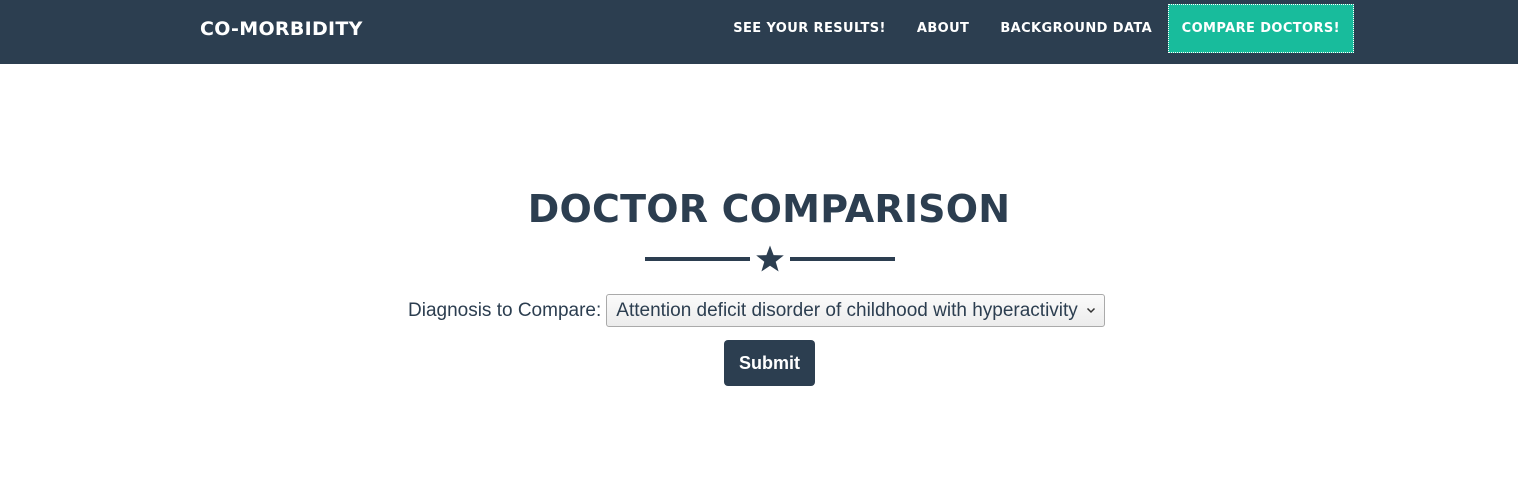 Image resolution: width=1518 pixels, height=489 pixels. What do you see at coordinates (505, 310) in the screenshot?
I see `diagnosis-label: Diagnosis to Compare:` at bounding box center [505, 310].